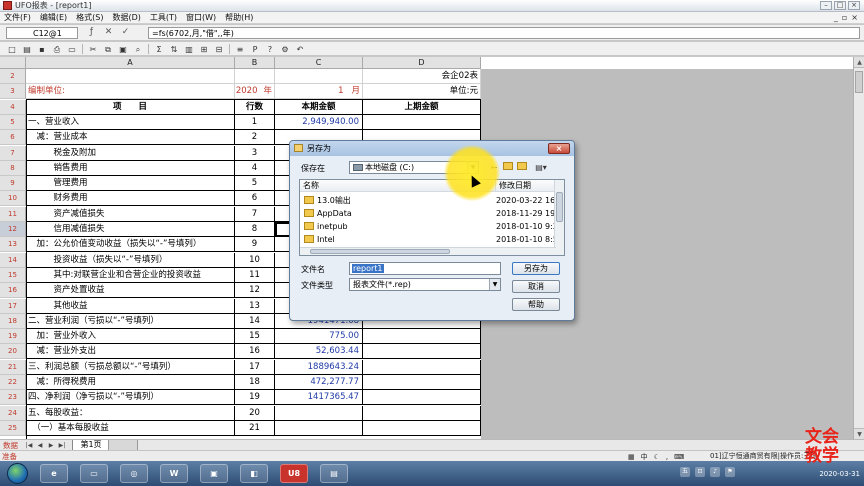  I want to click on row-header: 2, so click(13, 76).